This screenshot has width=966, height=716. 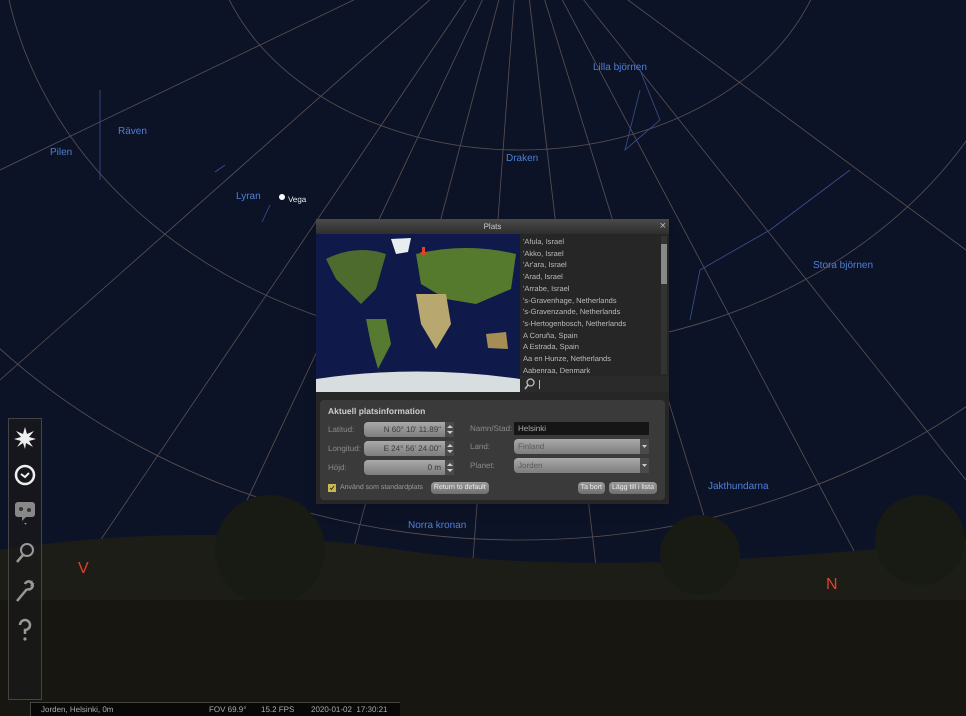 What do you see at coordinates (25, 514) in the screenshot?
I see `sky-view-icon` at bounding box center [25, 514].